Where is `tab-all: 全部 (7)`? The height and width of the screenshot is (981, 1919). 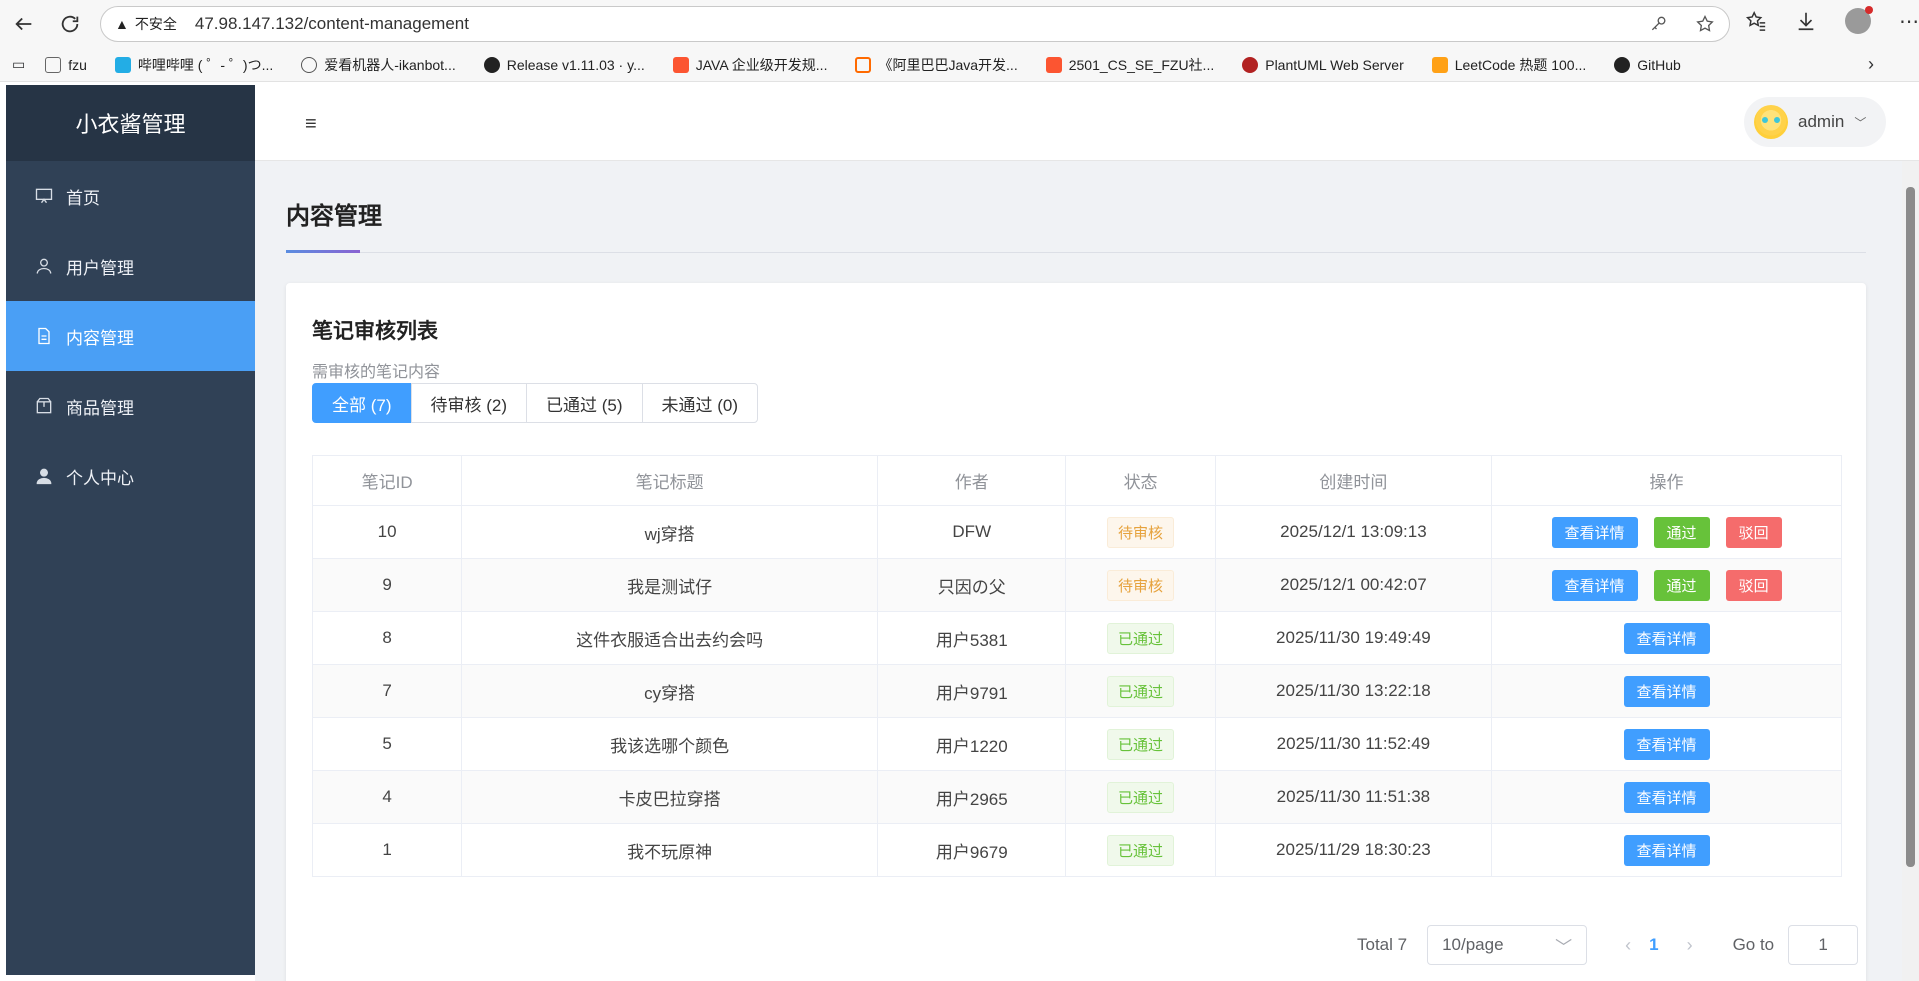 tab-all: 全部 (7) is located at coordinates (362, 403).